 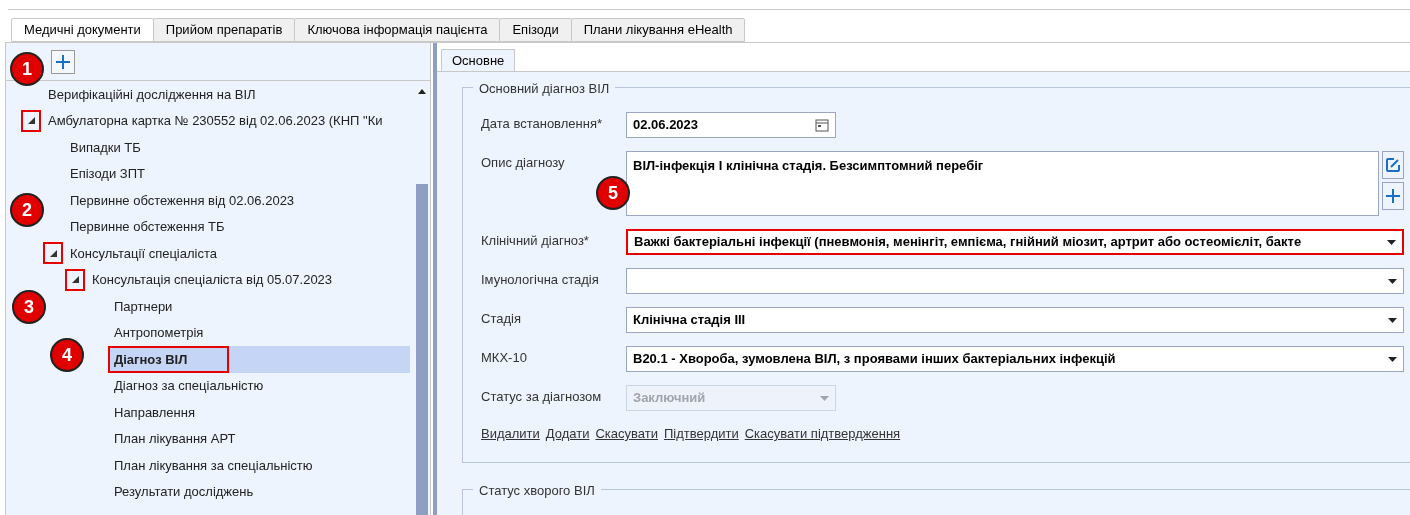 What do you see at coordinates (147, 227) in the screenshot?
I see `tree-item: Первинне обстеження ТБ` at bounding box center [147, 227].